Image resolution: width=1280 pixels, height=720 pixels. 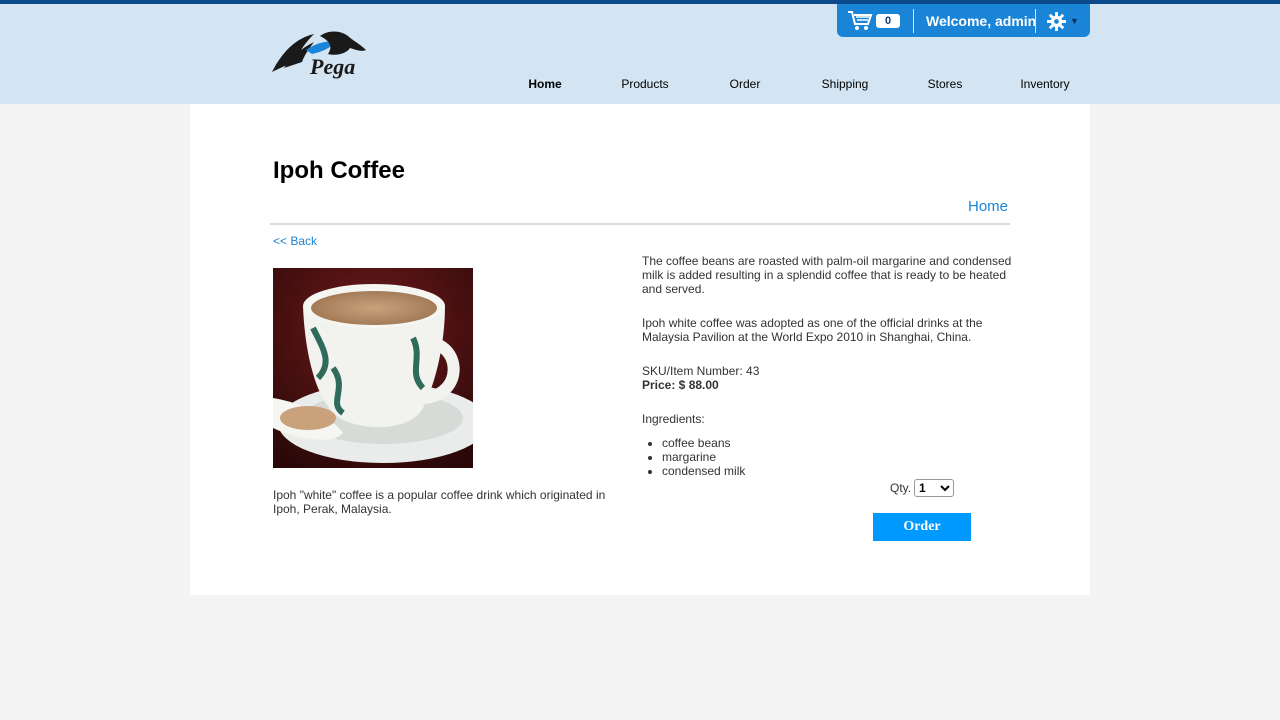 I want to click on pega-logo: Pega, so click(x=322, y=55).